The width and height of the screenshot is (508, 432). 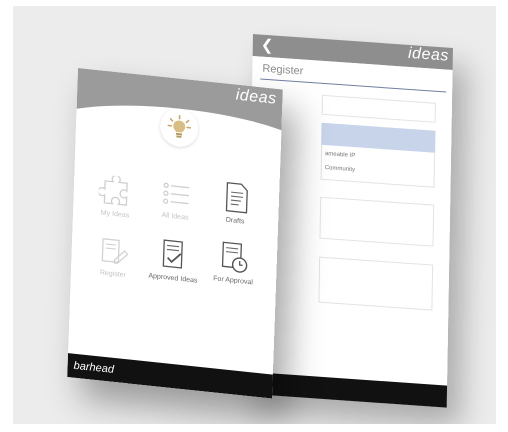 I want to click on register-title: Register, so click(x=283, y=70).